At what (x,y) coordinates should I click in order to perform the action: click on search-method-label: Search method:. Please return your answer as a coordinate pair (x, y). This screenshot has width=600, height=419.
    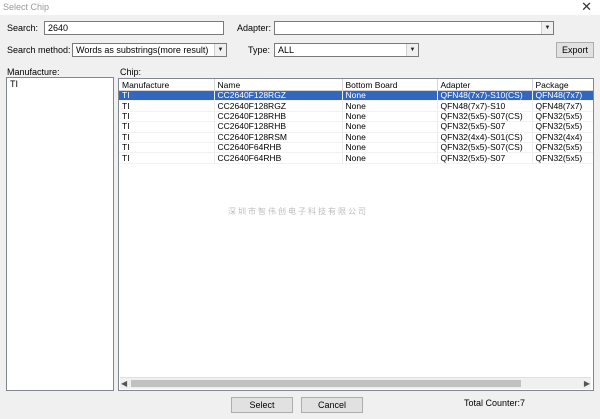
    Looking at the image, I should click on (39, 50).